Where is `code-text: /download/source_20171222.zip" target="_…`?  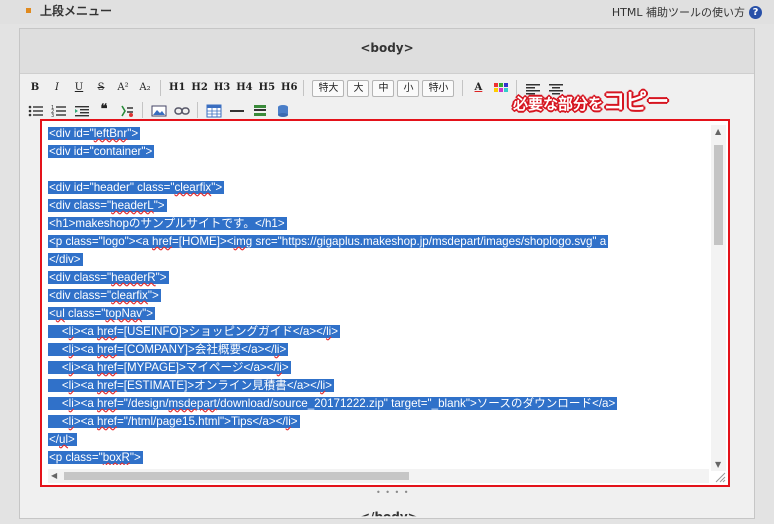 code-text: /download/source_20171222.zip" target="_… is located at coordinates (416, 403).